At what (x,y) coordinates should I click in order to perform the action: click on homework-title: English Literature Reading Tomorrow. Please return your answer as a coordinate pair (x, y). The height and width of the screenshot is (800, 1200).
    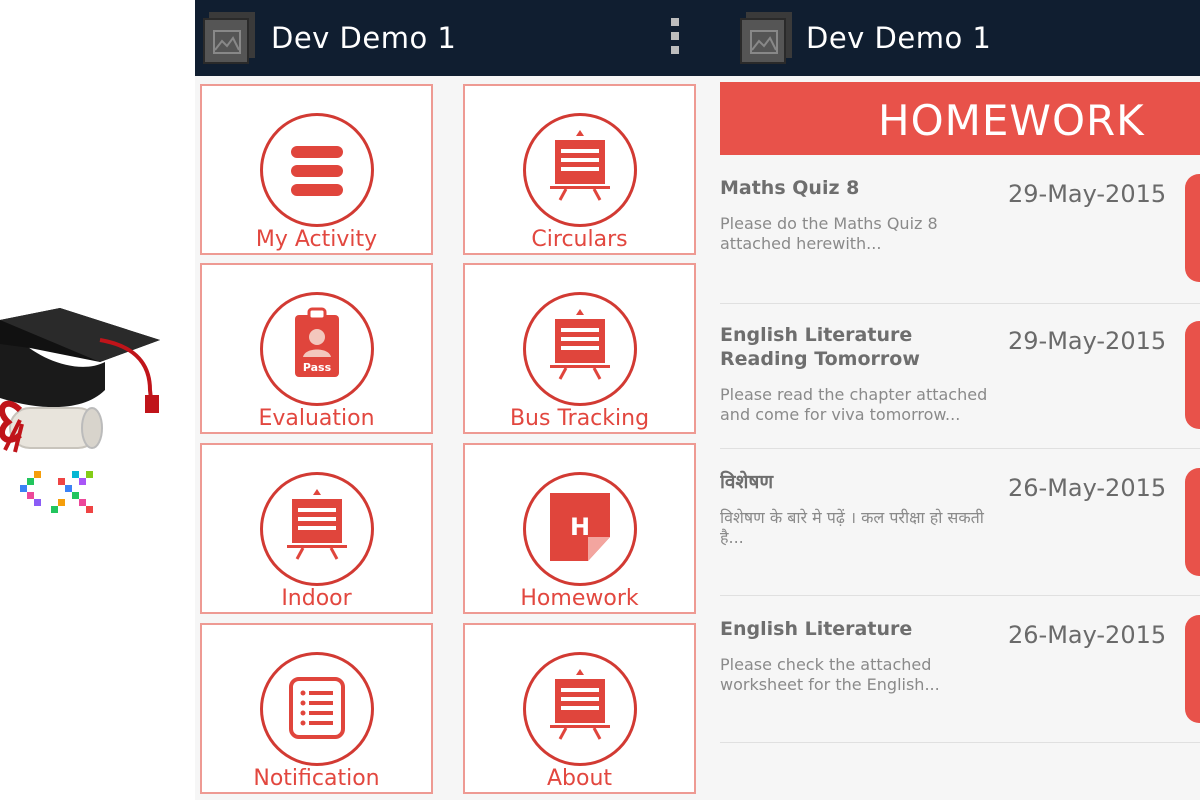
    Looking at the image, I should click on (820, 347).